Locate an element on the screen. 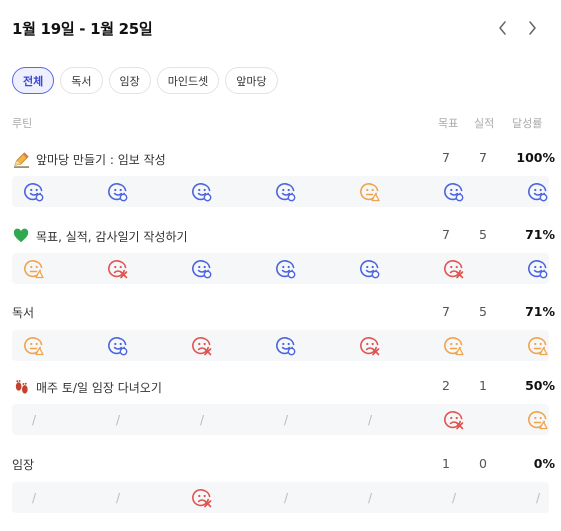  chevron-right-icon is located at coordinates (532, 28).